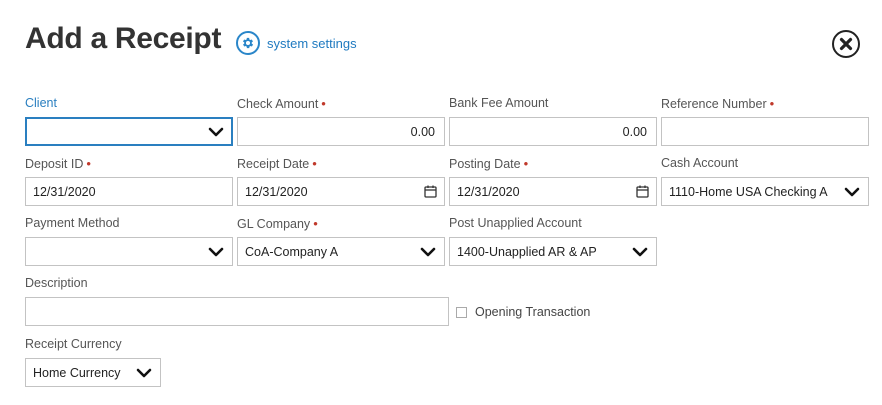  I want to click on check-amount-label: Check Amount •, so click(281, 103).